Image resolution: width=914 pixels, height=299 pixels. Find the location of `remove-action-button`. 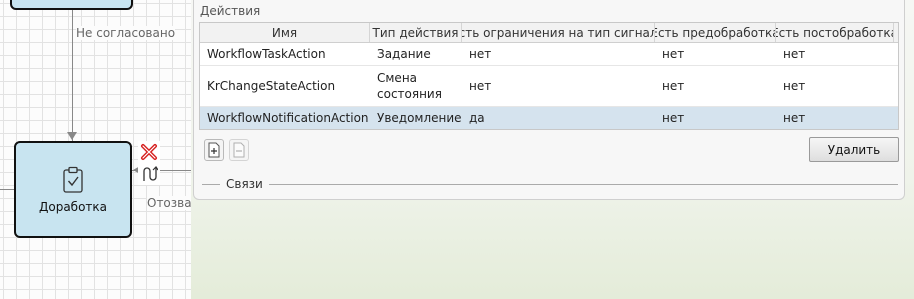

remove-action-button is located at coordinates (239, 150).